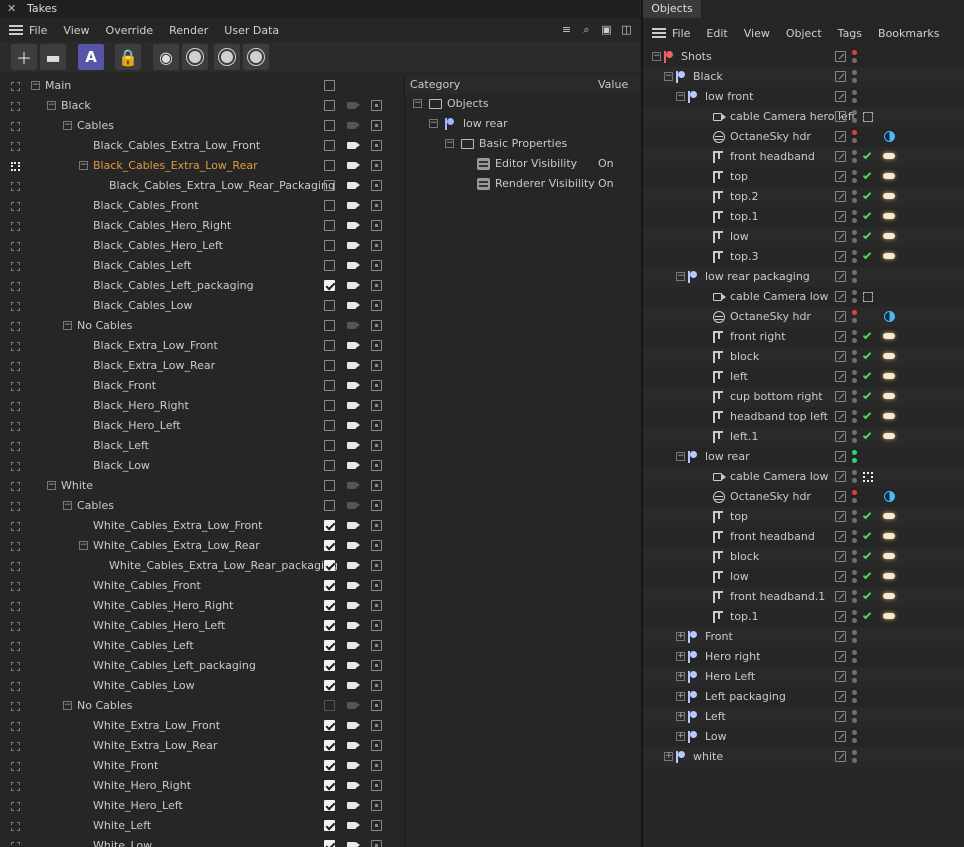 The image size is (964, 847). What do you see at coordinates (137, 426) in the screenshot?
I see `take-label: Black_Hero_Left` at bounding box center [137, 426].